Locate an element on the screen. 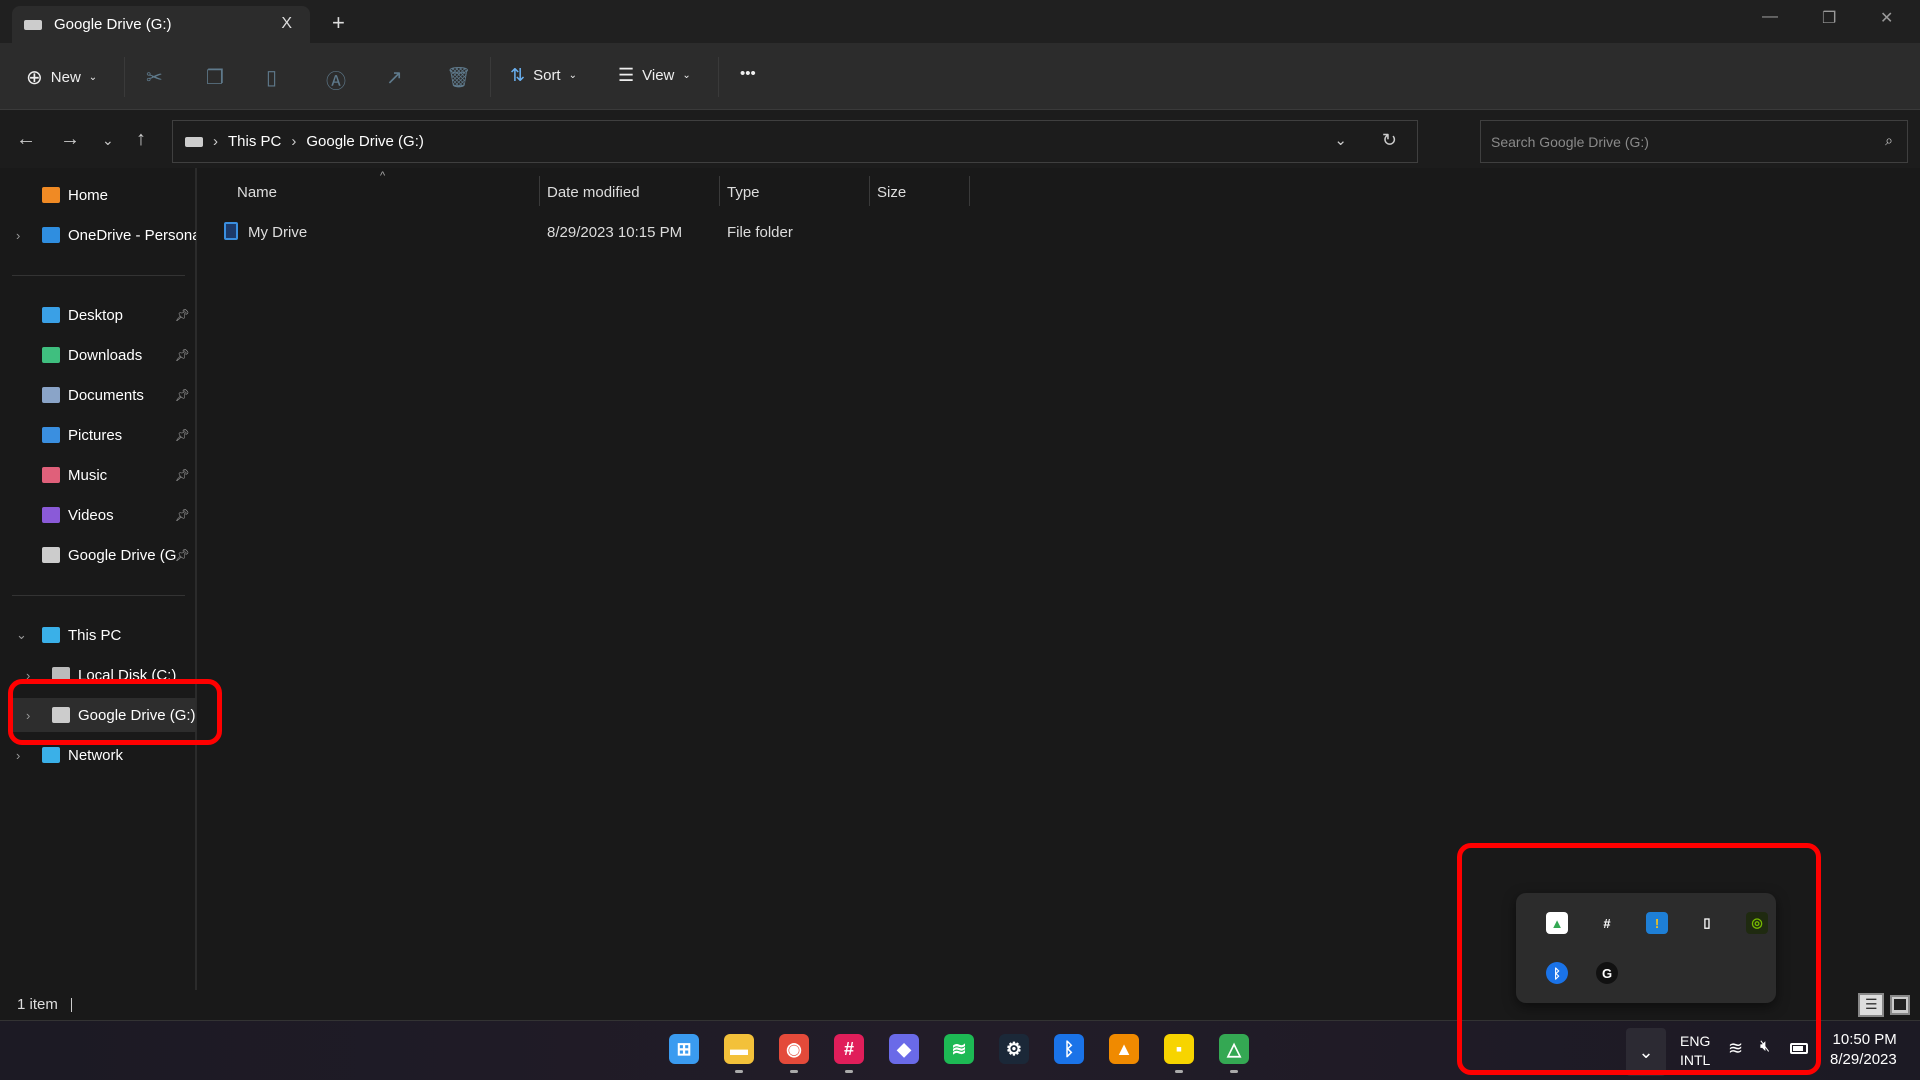  share-icon: ↗ is located at coordinates (394, 77).